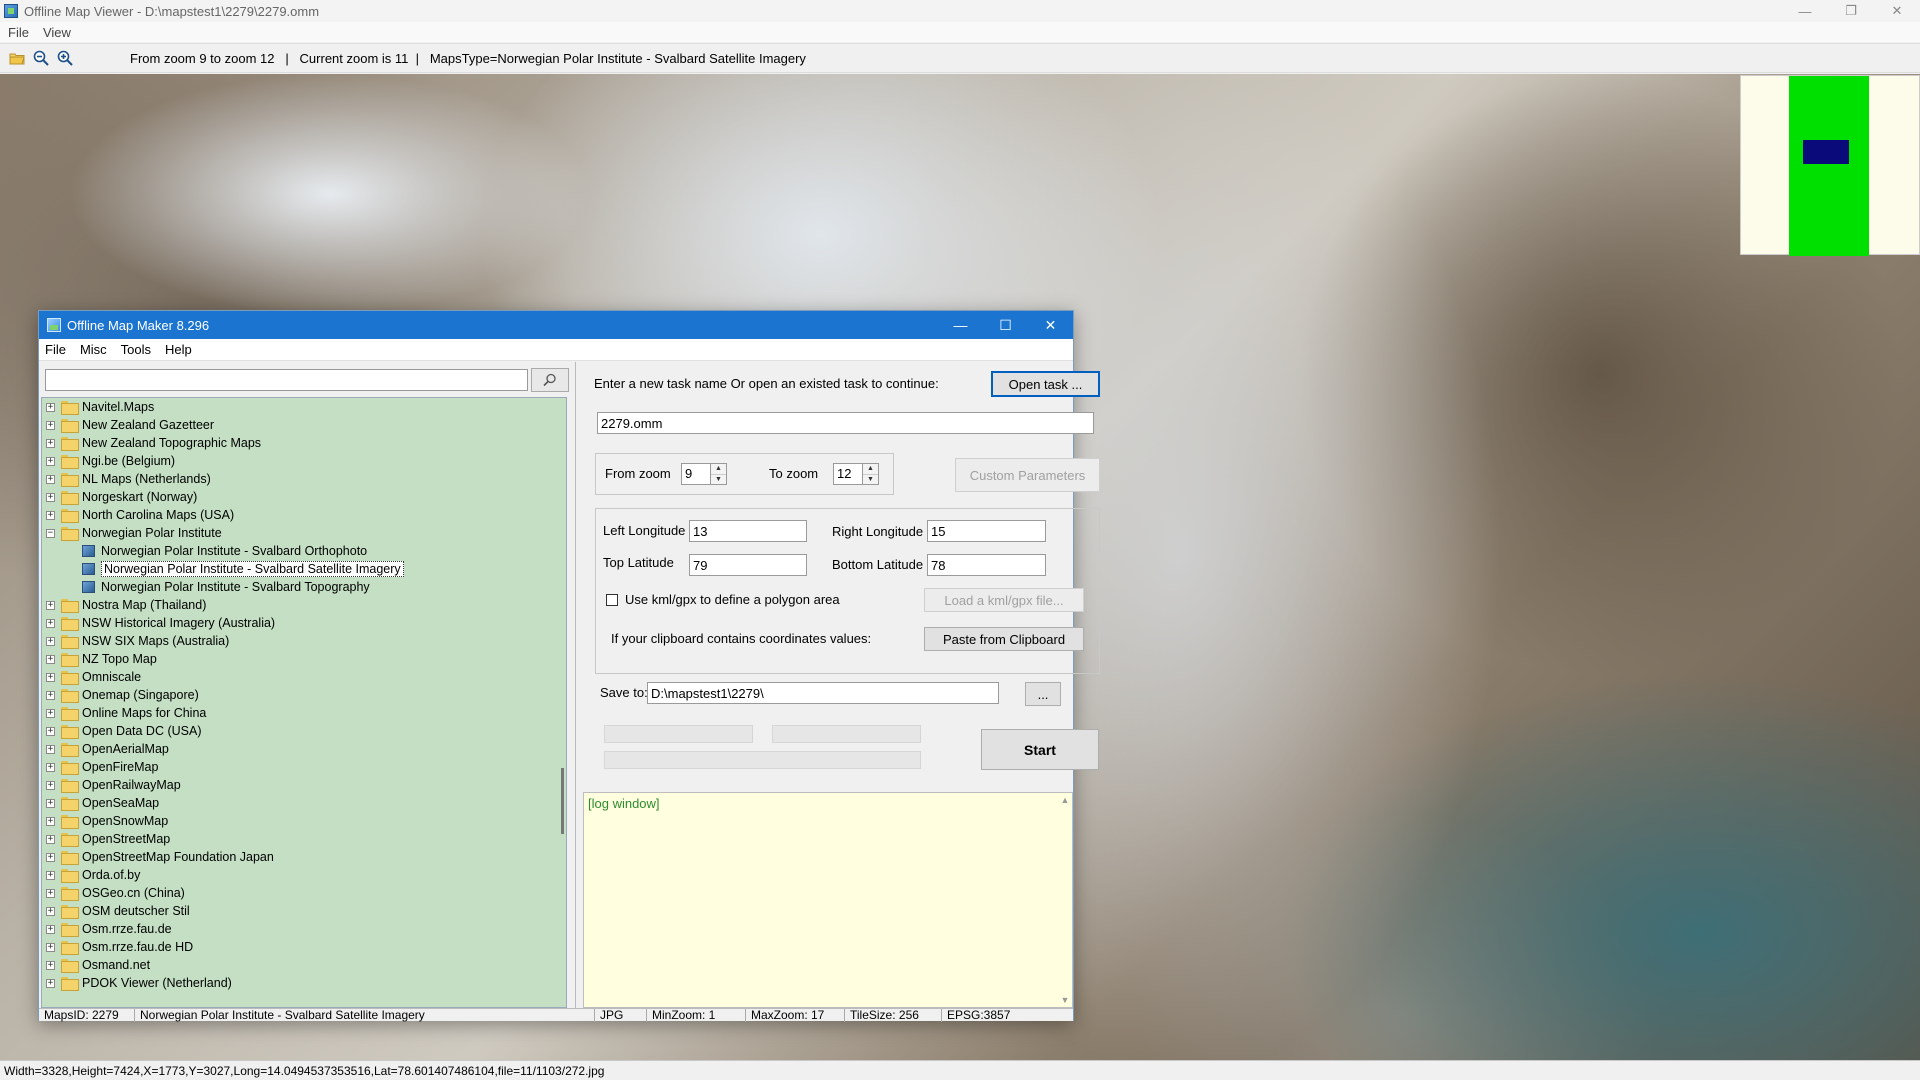 The height and width of the screenshot is (1080, 1920). What do you see at coordinates (562, 801) in the screenshot?
I see `tree-scrollbar-thumb` at bounding box center [562, 801].